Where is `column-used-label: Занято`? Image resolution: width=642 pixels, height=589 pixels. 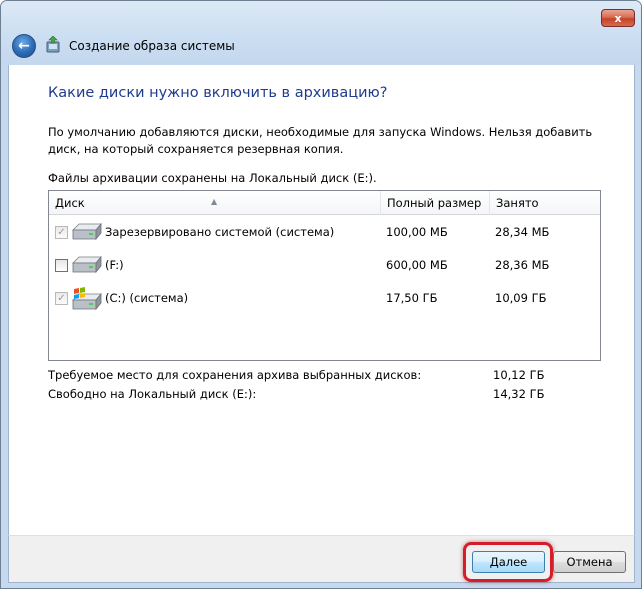
column-used-label: Занято is located at coordinates (517, 203).